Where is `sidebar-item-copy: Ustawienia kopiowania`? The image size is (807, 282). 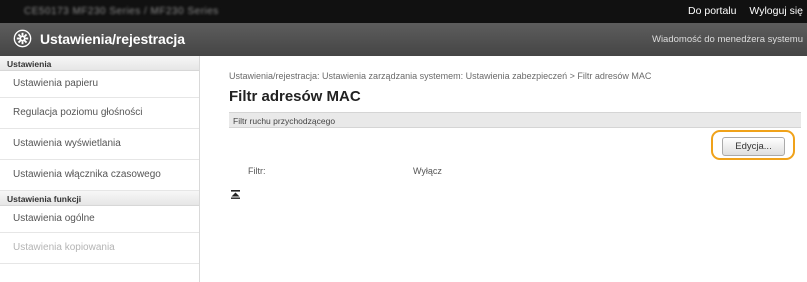 sidebar-item-copy: Ustawienia kopiowania is located at coordinates (99, 248).